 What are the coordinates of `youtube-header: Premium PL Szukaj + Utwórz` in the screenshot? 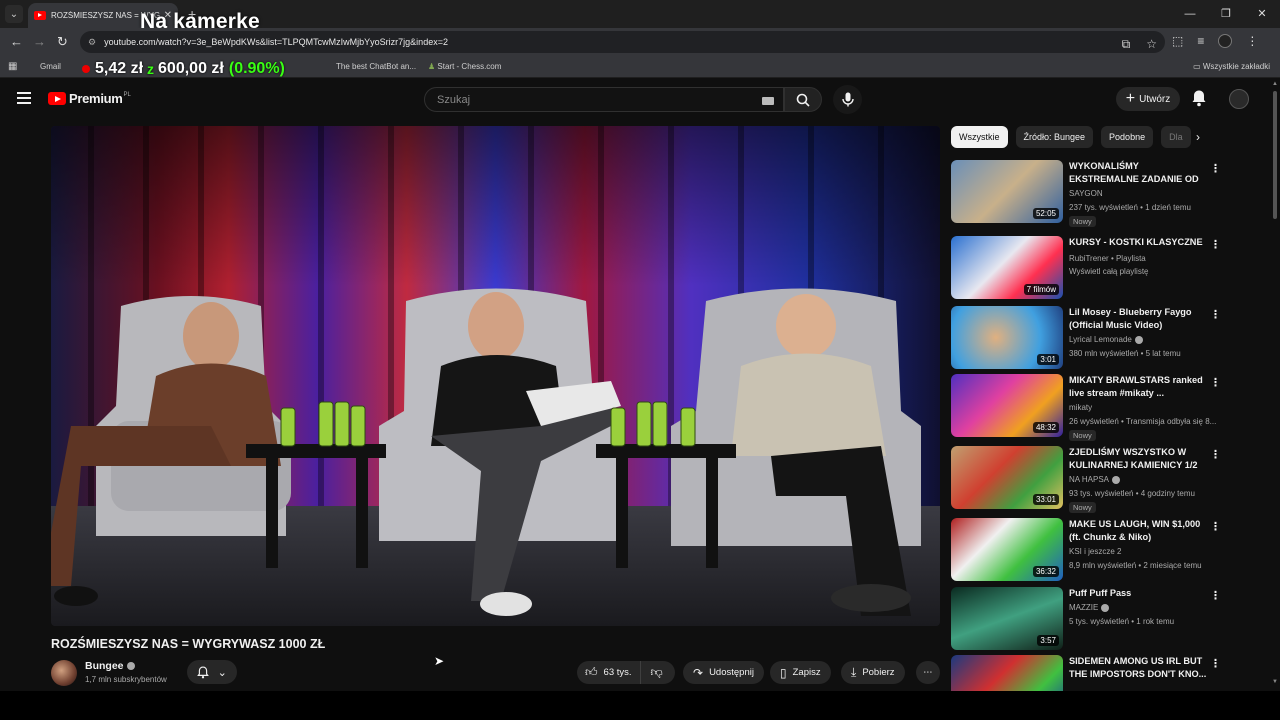 It's located at (635, 99).